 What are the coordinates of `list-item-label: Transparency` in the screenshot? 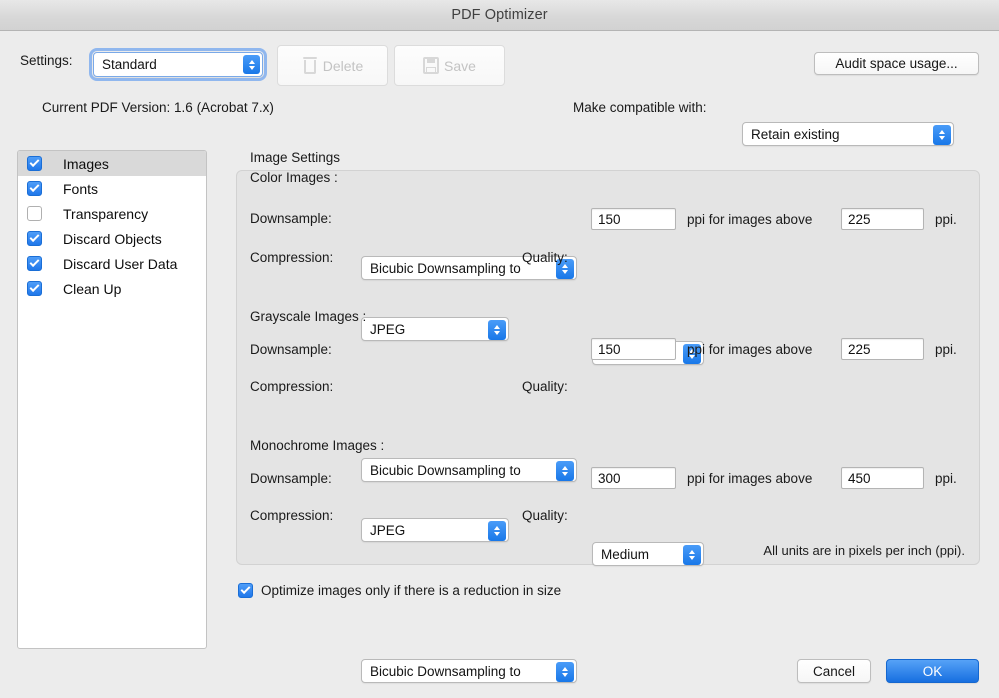 It's located at (106, 213).